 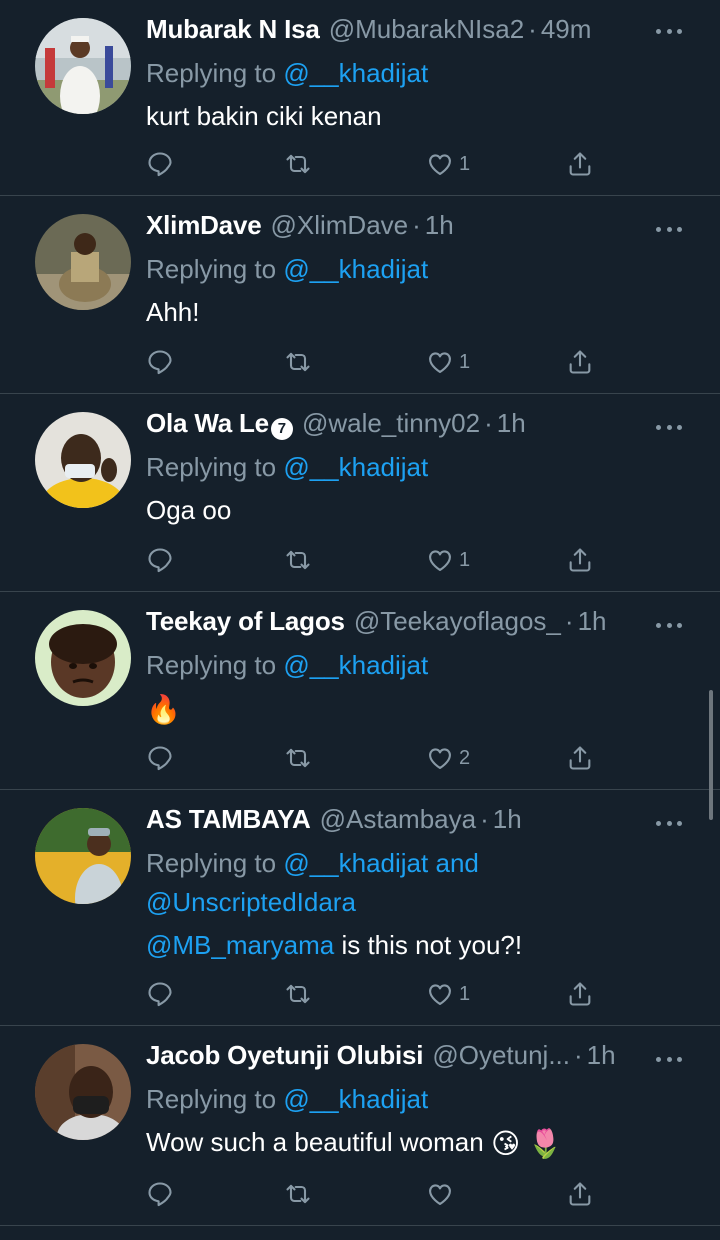 What do you see at coordinates (440, 1194) in the screenshot?
I see `like-button` at bounding box center [440, 1194].